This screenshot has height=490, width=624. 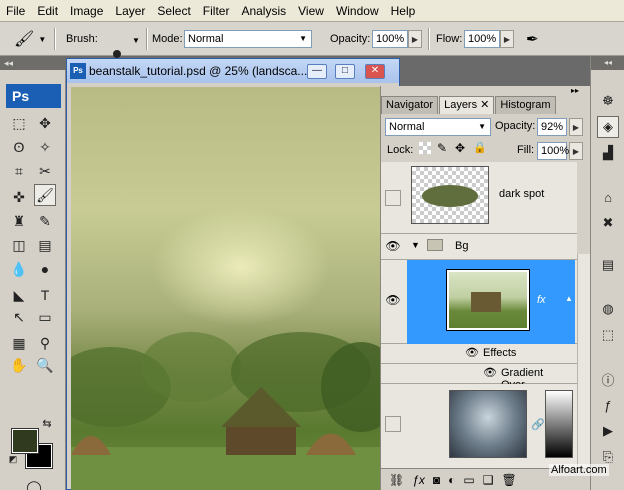 I want to click on styles-icon: ƒ, so click(x=608, y=405).